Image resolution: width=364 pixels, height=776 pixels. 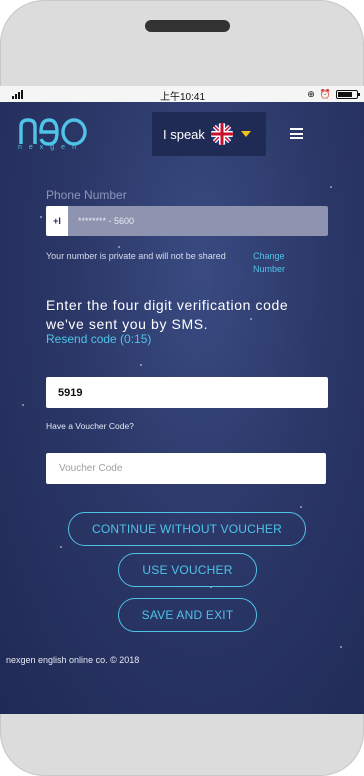 What do you see at coordinates (90, 426) in the screenshot?
I see `voucher-question-label: Have a Voucher Code?` at bounding box center [90, 426].